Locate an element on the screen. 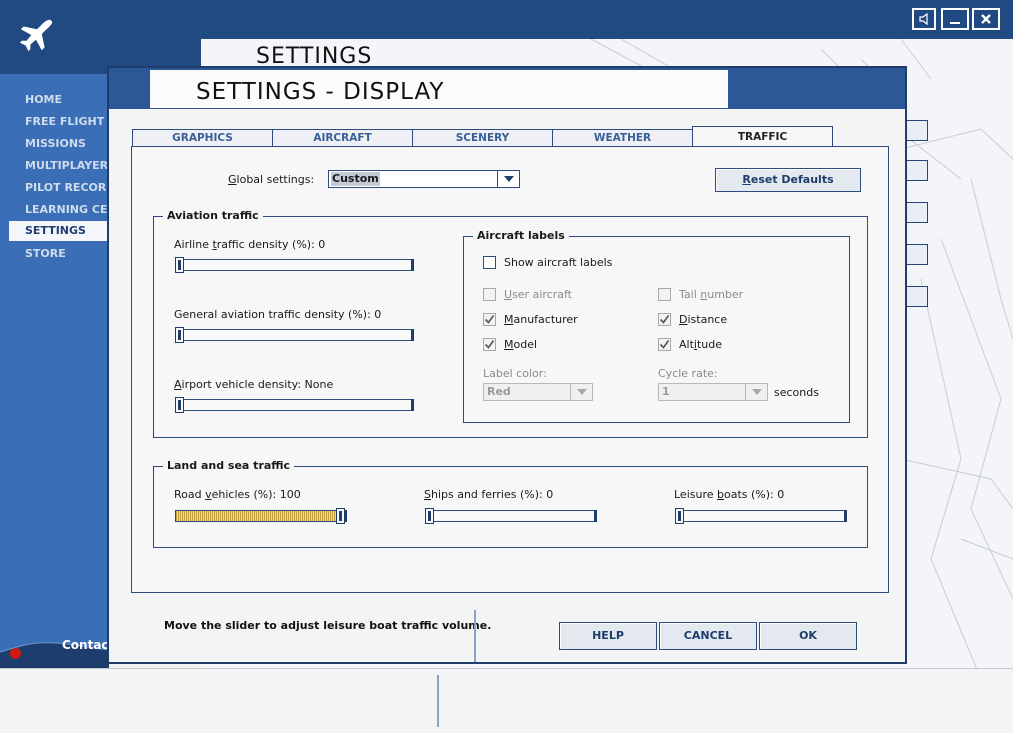 Image resolution: width=1013 pixels, height=733 pixels. cycle-rate-label: Cycle rate: is located at coordinates (688, 373).